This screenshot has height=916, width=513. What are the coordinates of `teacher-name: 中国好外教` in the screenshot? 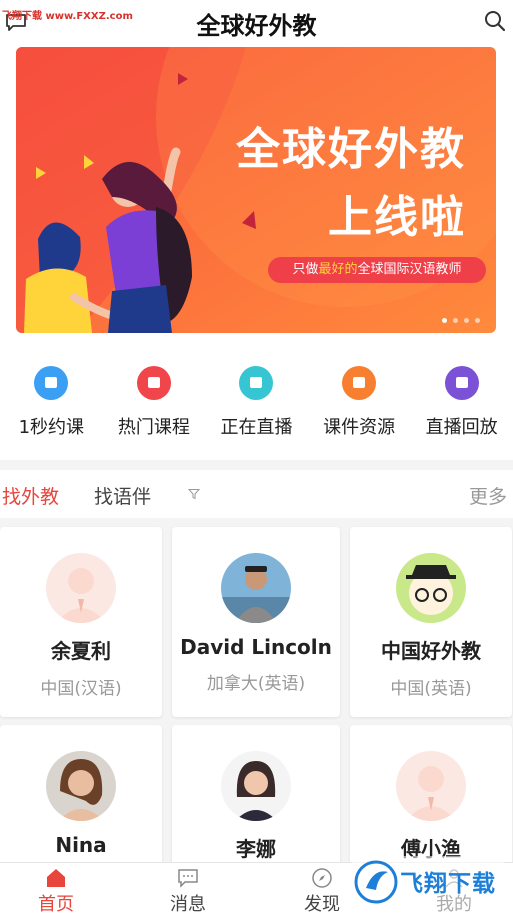 It's located at (431, 651).